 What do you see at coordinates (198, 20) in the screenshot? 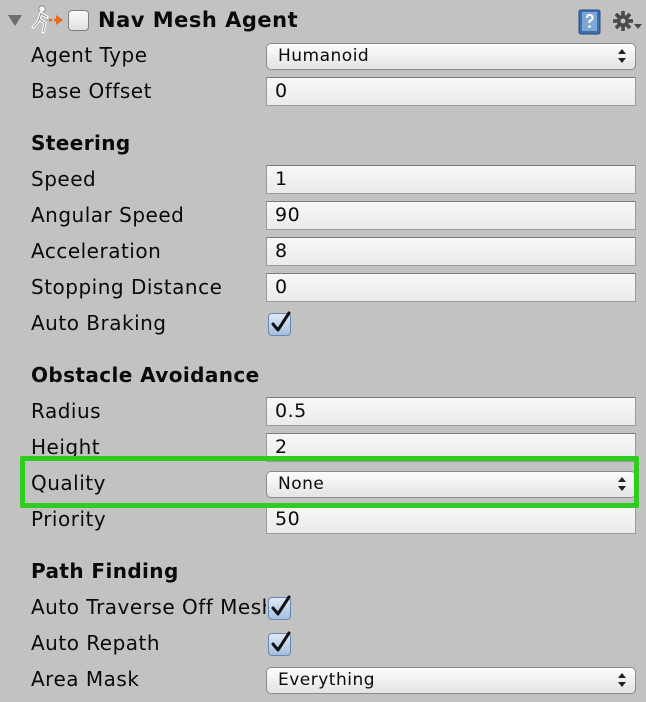
I see `component-title: Nav Mesh Agent` at bounding box center [198, 20].